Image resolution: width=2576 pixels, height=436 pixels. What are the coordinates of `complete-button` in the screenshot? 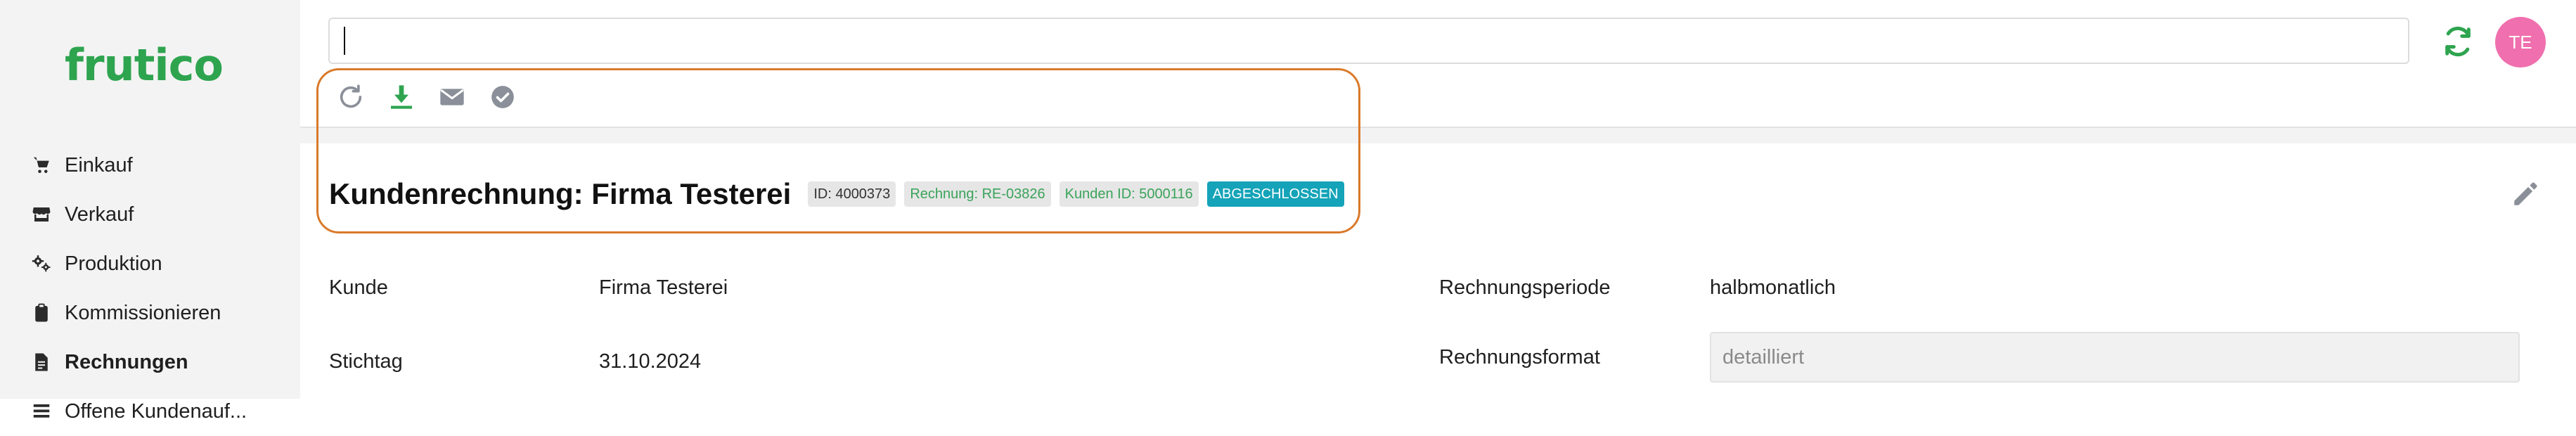 It's located at (503, 97).